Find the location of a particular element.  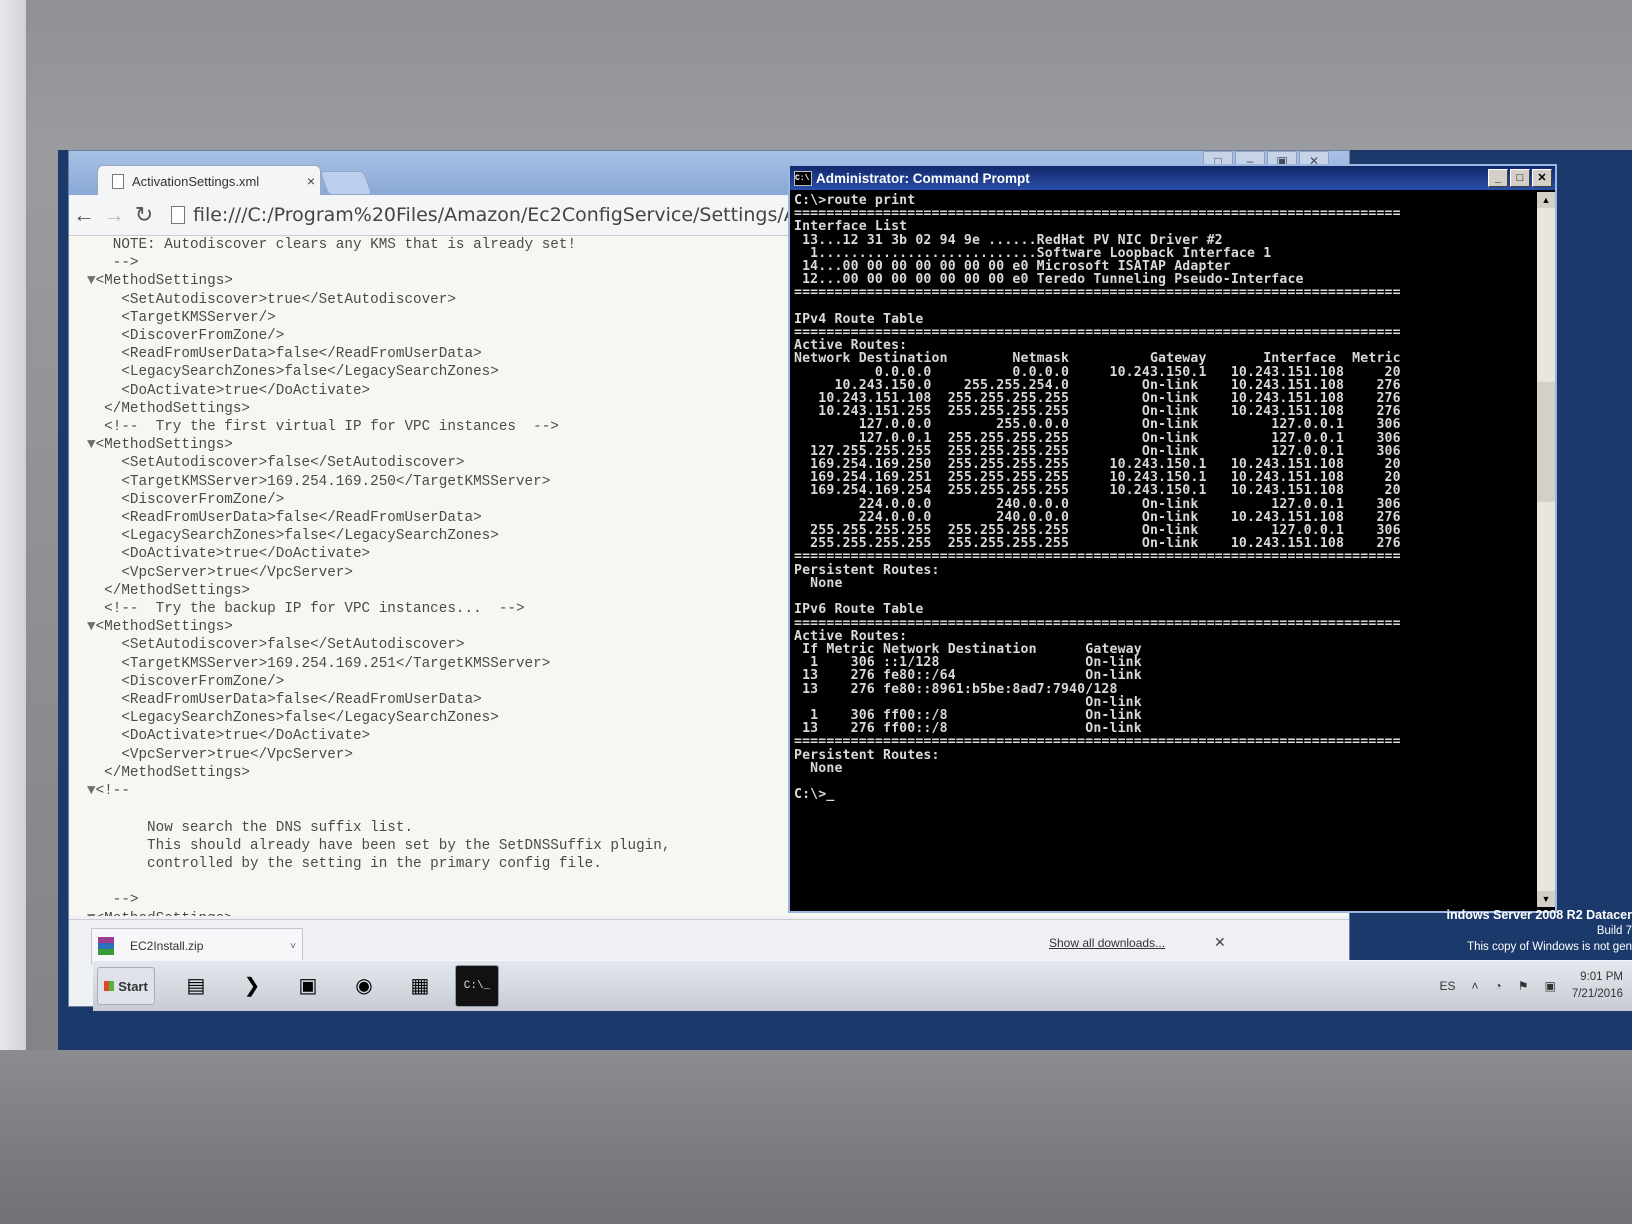

cmd-icon: C:\ is located at coordinates (803, 178).